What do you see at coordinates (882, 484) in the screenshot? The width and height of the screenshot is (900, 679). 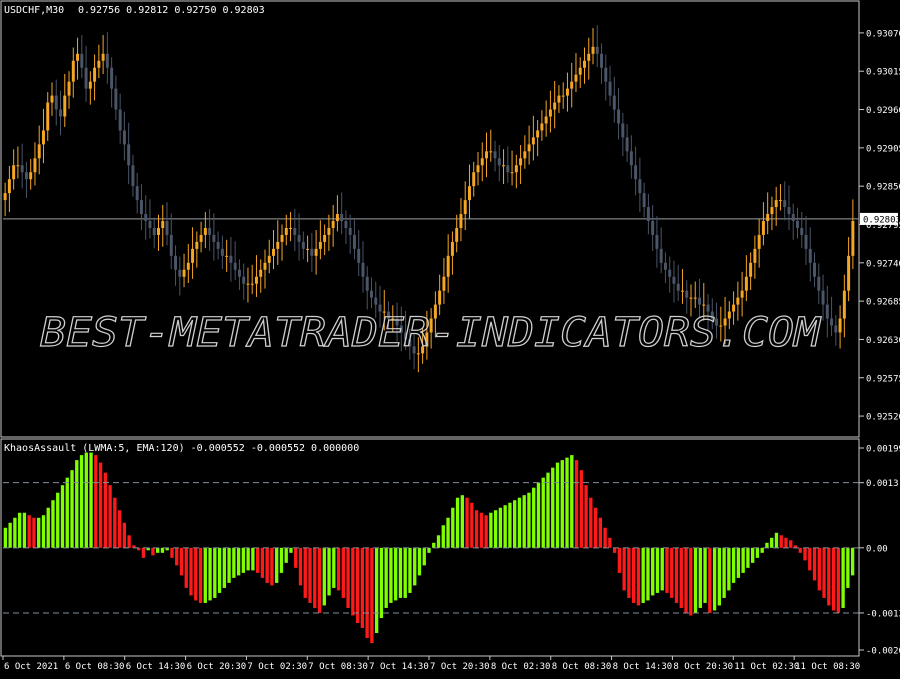 I see `indicator-tick-label: 0.0013` at bounding box center [882, 484].